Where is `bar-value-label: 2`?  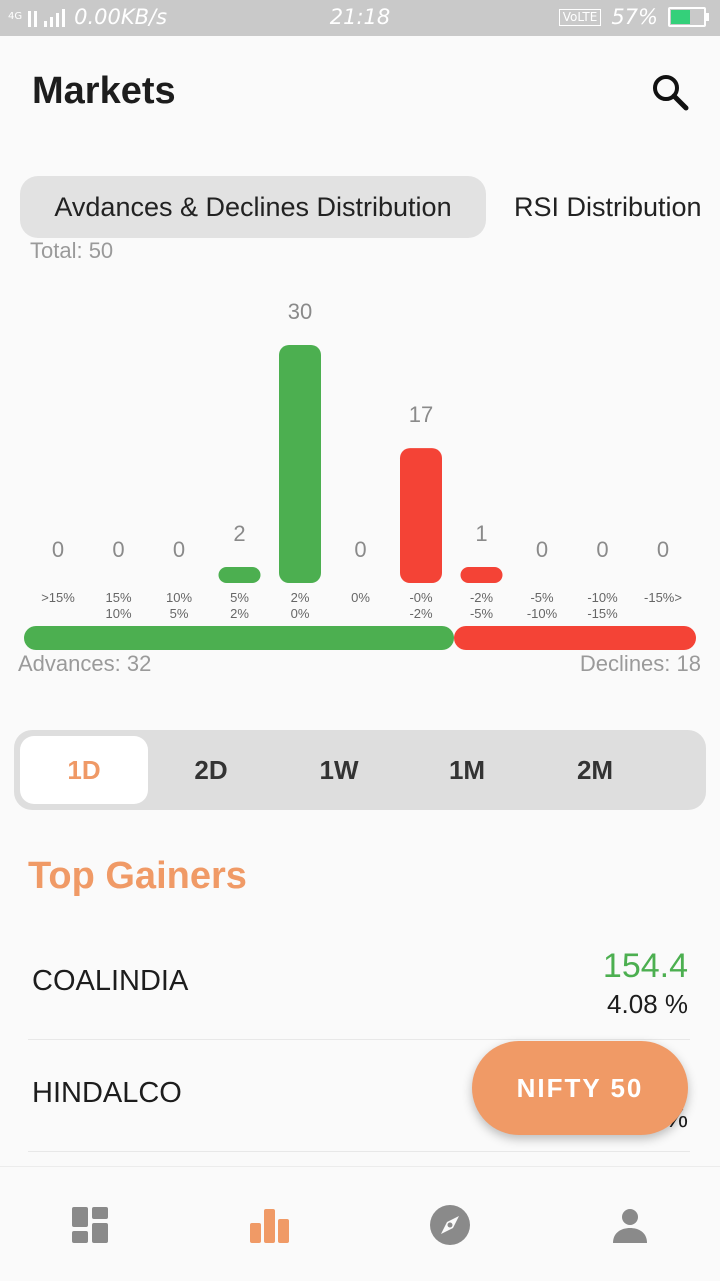 bar-value-label: 2 is located at coordinates (239, 533).